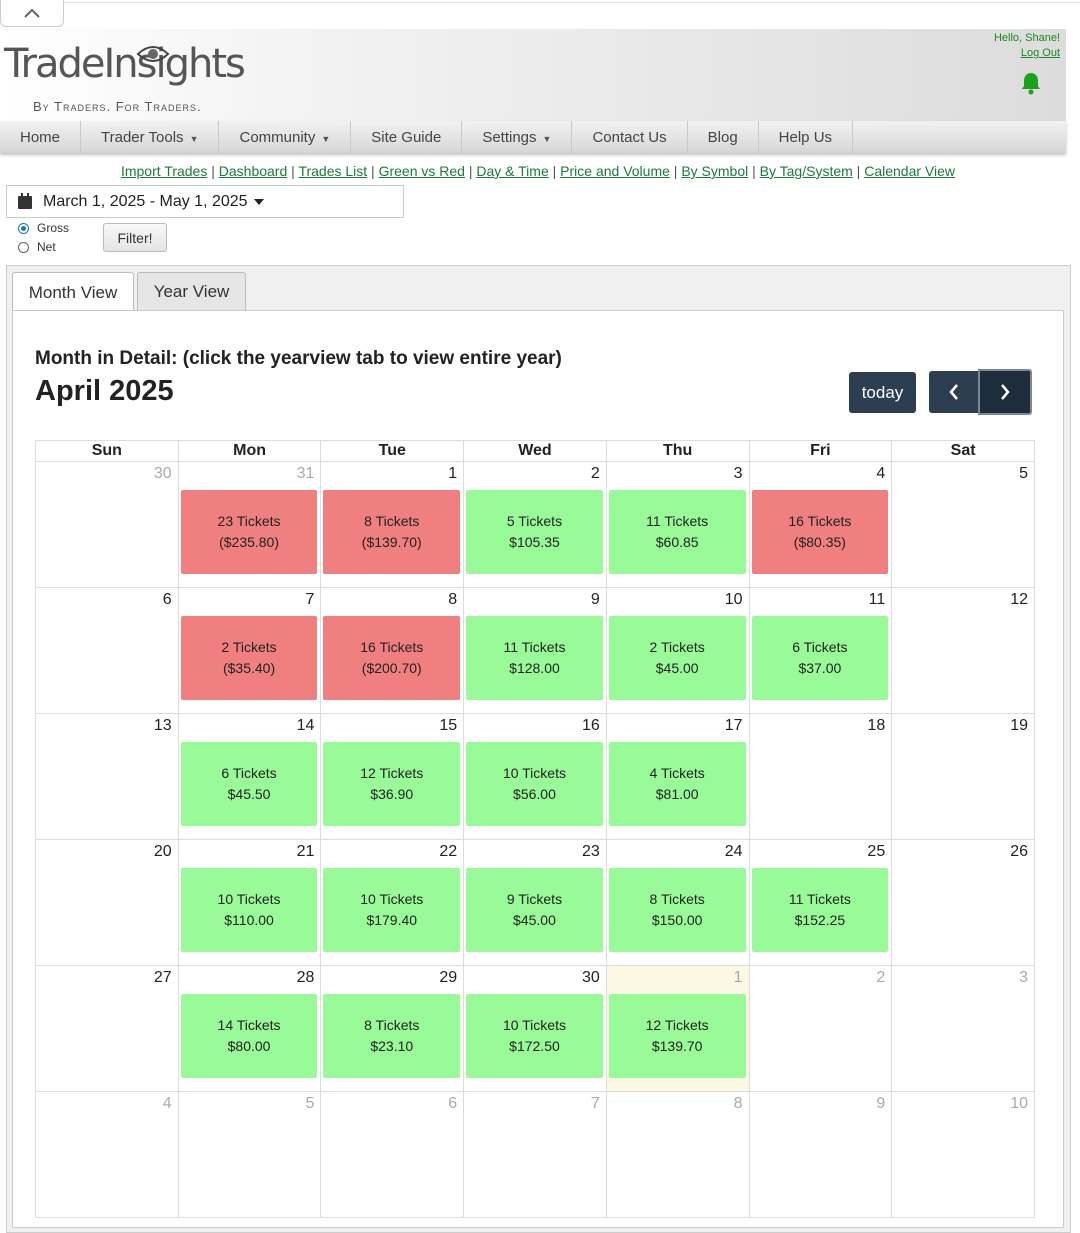  I want to click on sublink-day-time: Day & Time, so click(512, 171).